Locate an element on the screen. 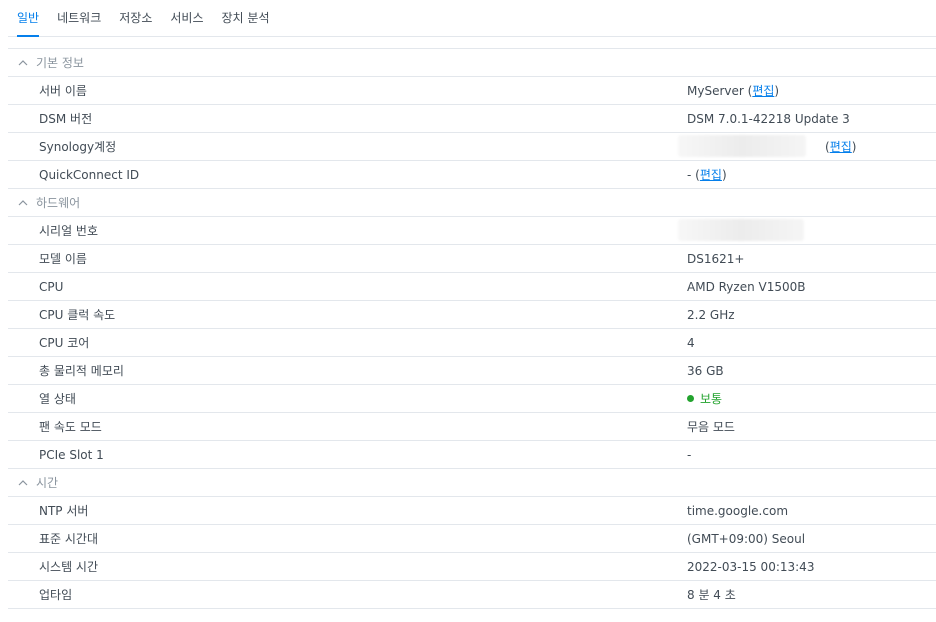 This screenshot has width=936, height=622. tab-bar: 일반 네트워크 저장소 서비스 장치 분석 is located at coordinates (472, 18).